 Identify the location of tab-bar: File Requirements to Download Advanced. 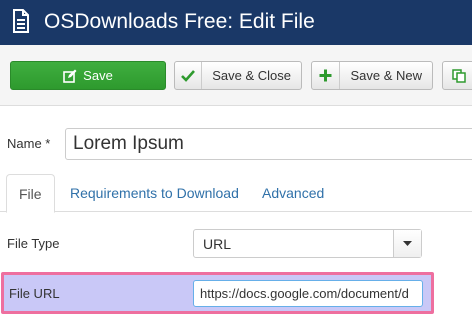
(236, 193).